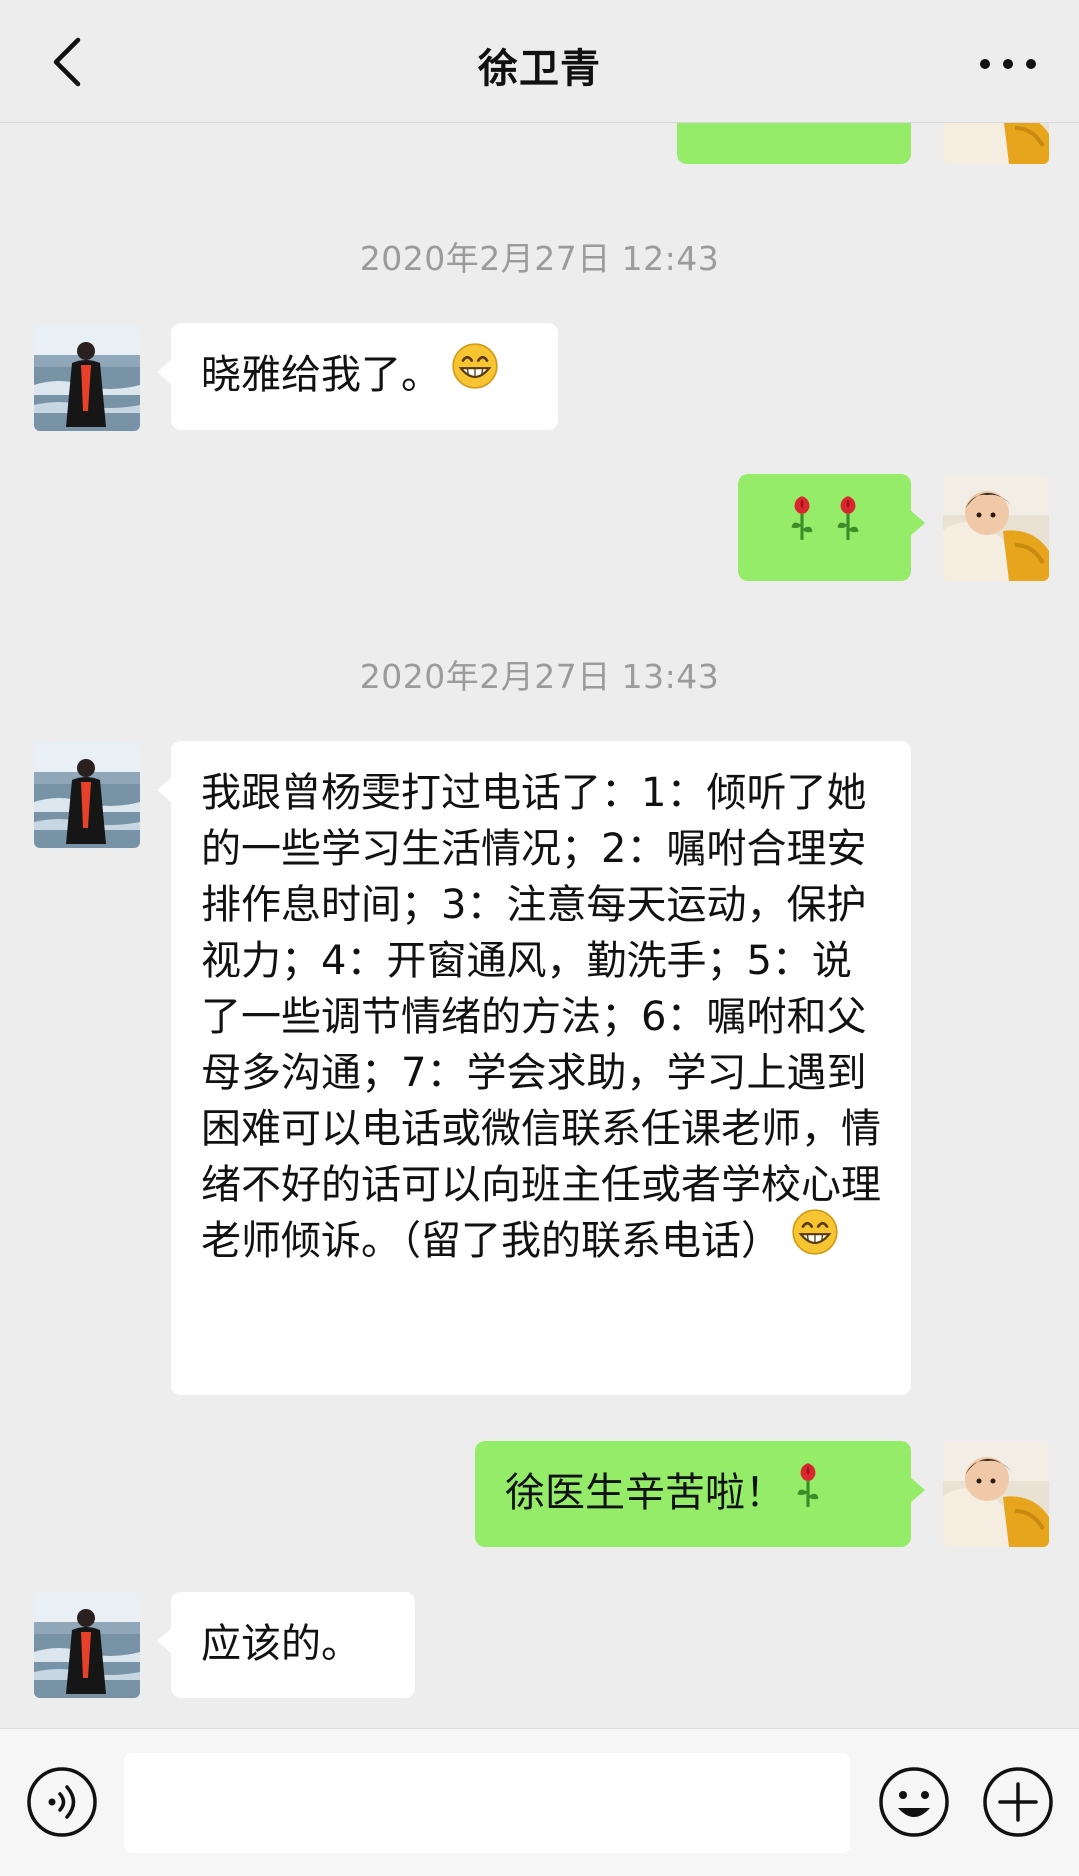 The height and width of the screenshot is (1876, 1079). I want to click on chat-header: 徐卫青, so click(539, 61).